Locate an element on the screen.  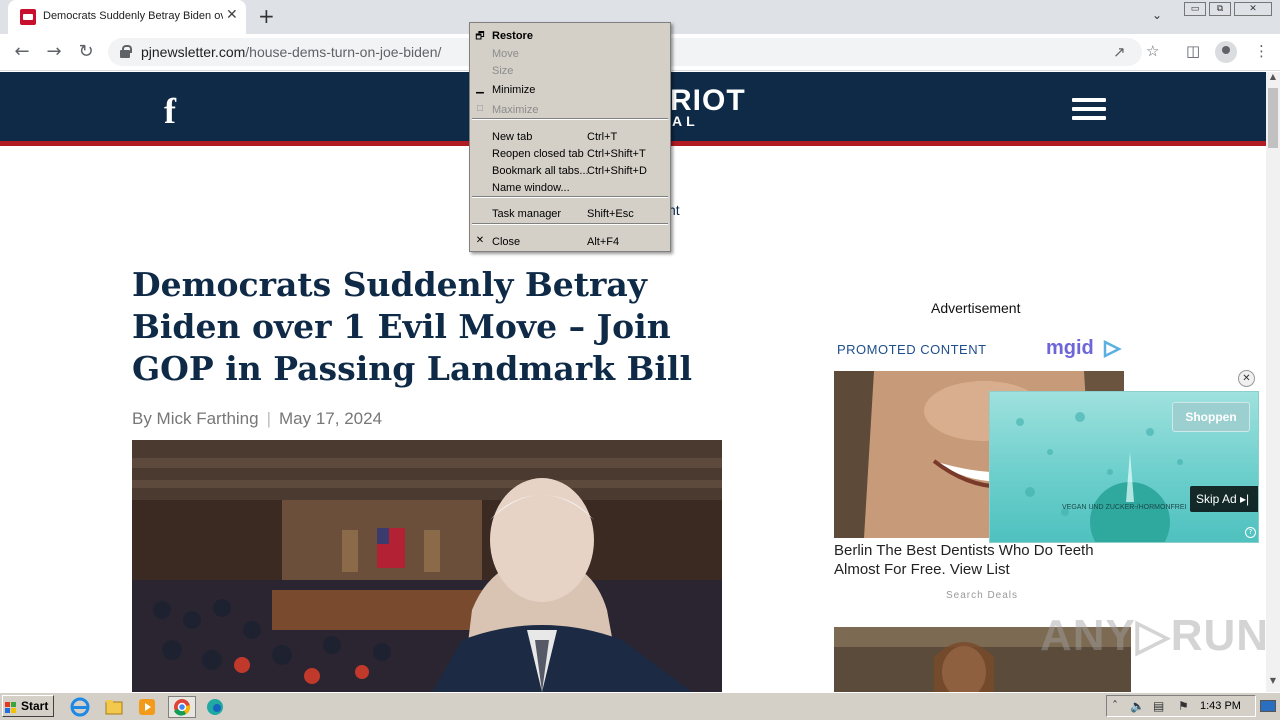
menu-item-size: Size is located at coordinates (570, 70).